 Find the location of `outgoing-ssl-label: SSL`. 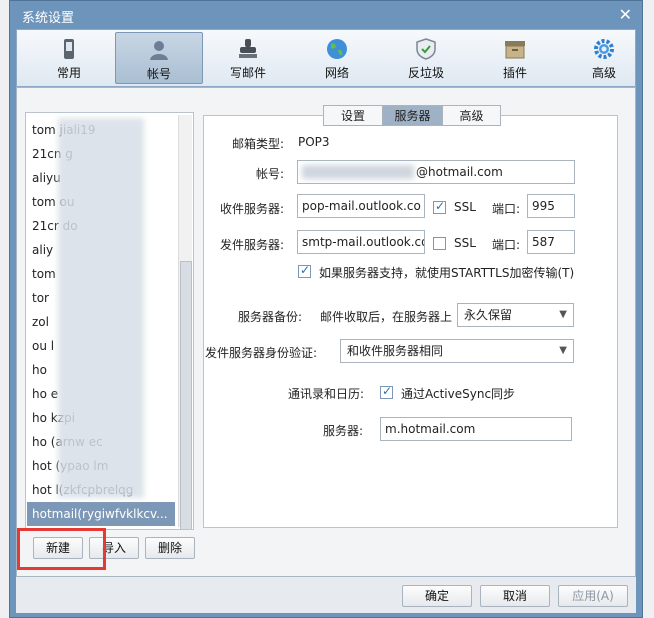

outgoing-ssl-label: SSL is located at coordinates (465, 243).